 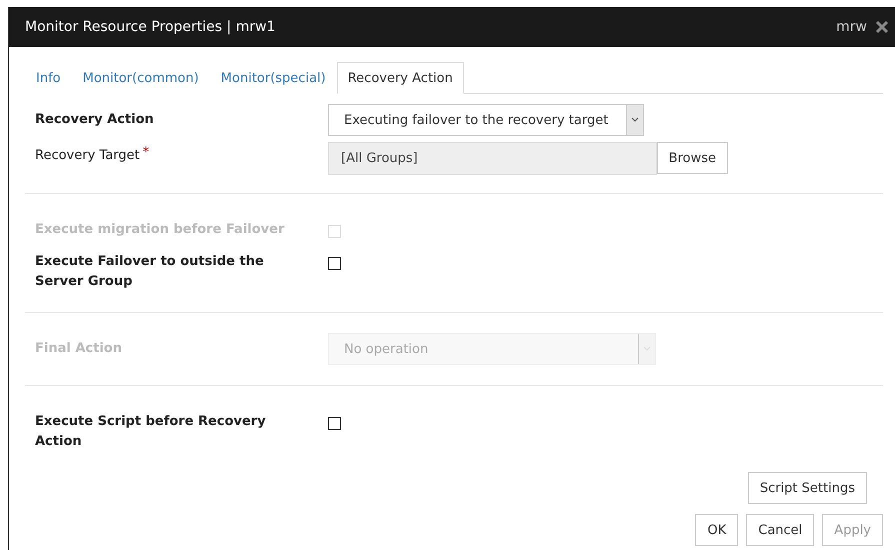 I want to click on field-label: Execute Failover to outside the Server Group, so click(x=150, y=272).